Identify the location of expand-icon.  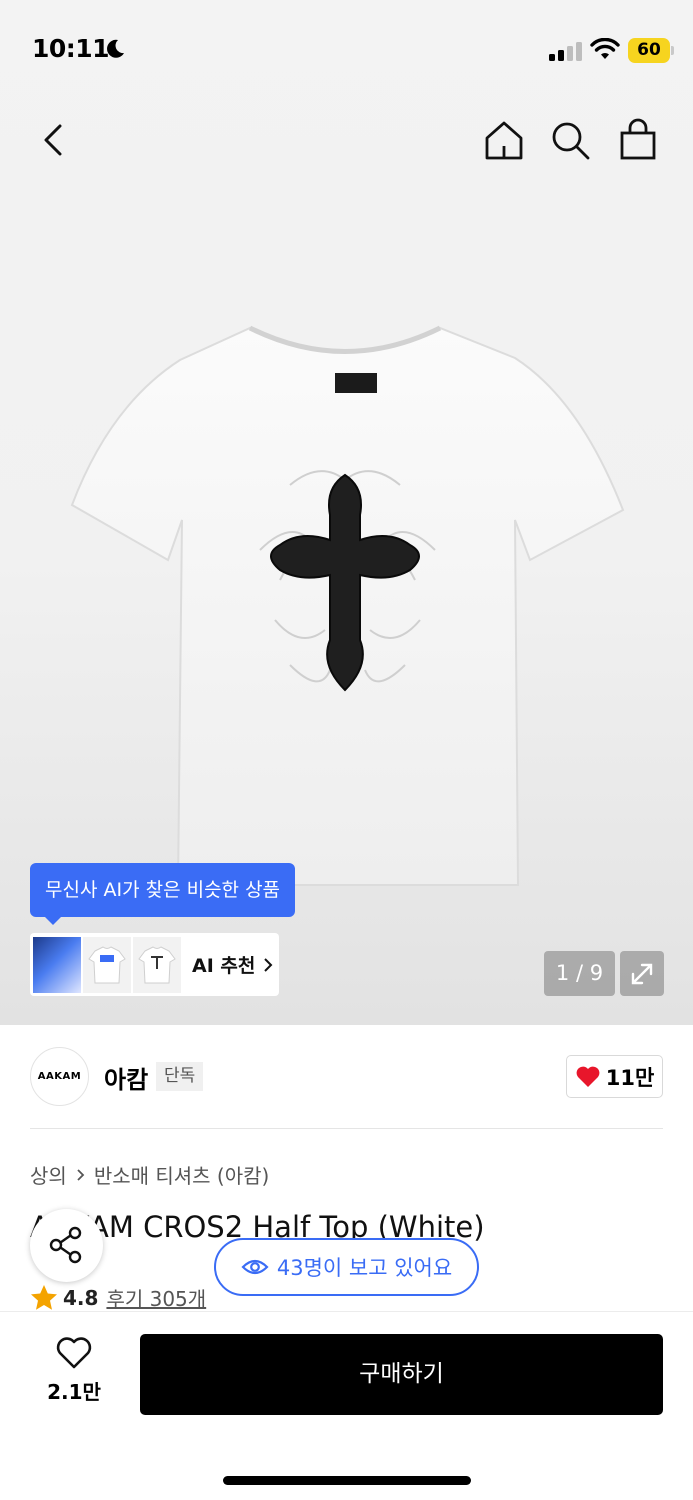
(642, 974).